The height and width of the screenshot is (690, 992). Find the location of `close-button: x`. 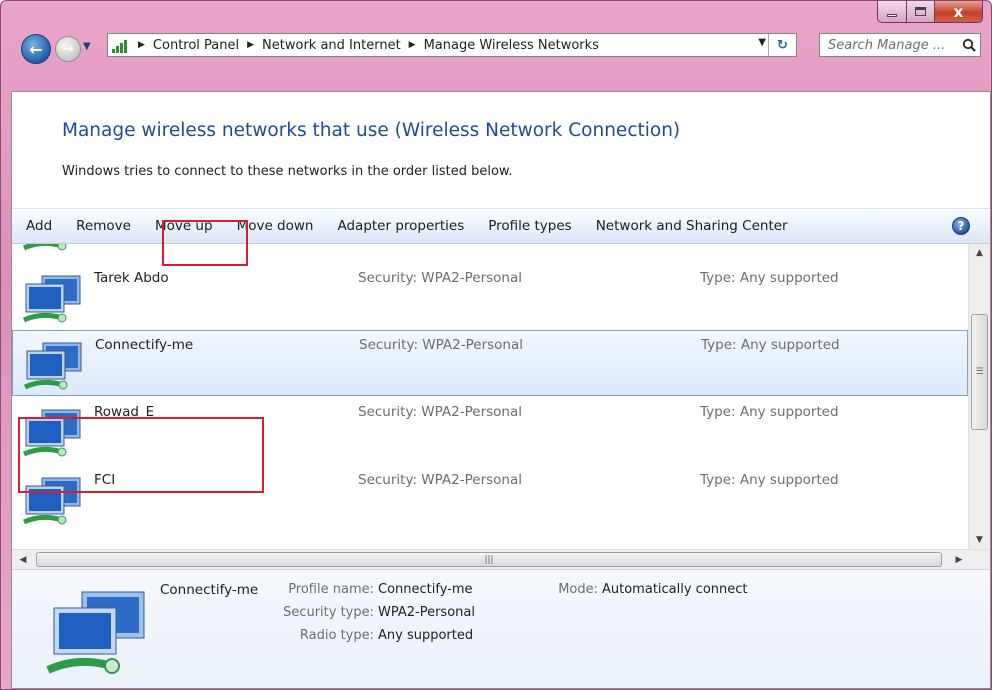

close-button: x is located at coordinates (959, 12).